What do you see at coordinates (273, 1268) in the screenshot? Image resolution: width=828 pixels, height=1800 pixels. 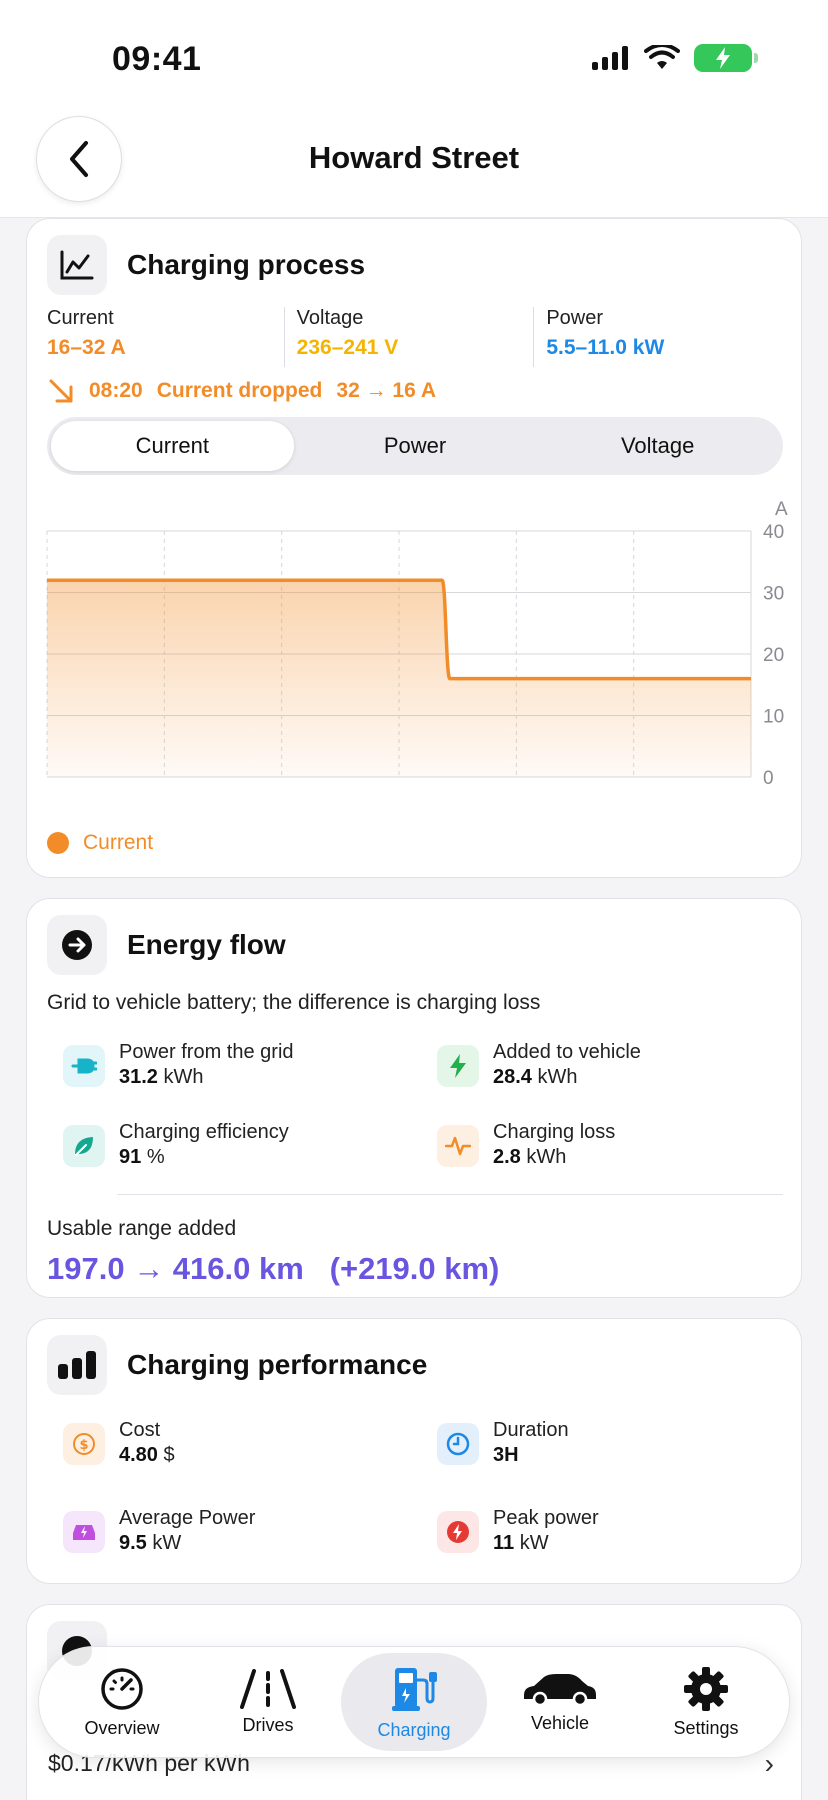 I see `range-value: 197.0 → 416.0 km (+219.0 km)` at bounding box center [273, 1268].